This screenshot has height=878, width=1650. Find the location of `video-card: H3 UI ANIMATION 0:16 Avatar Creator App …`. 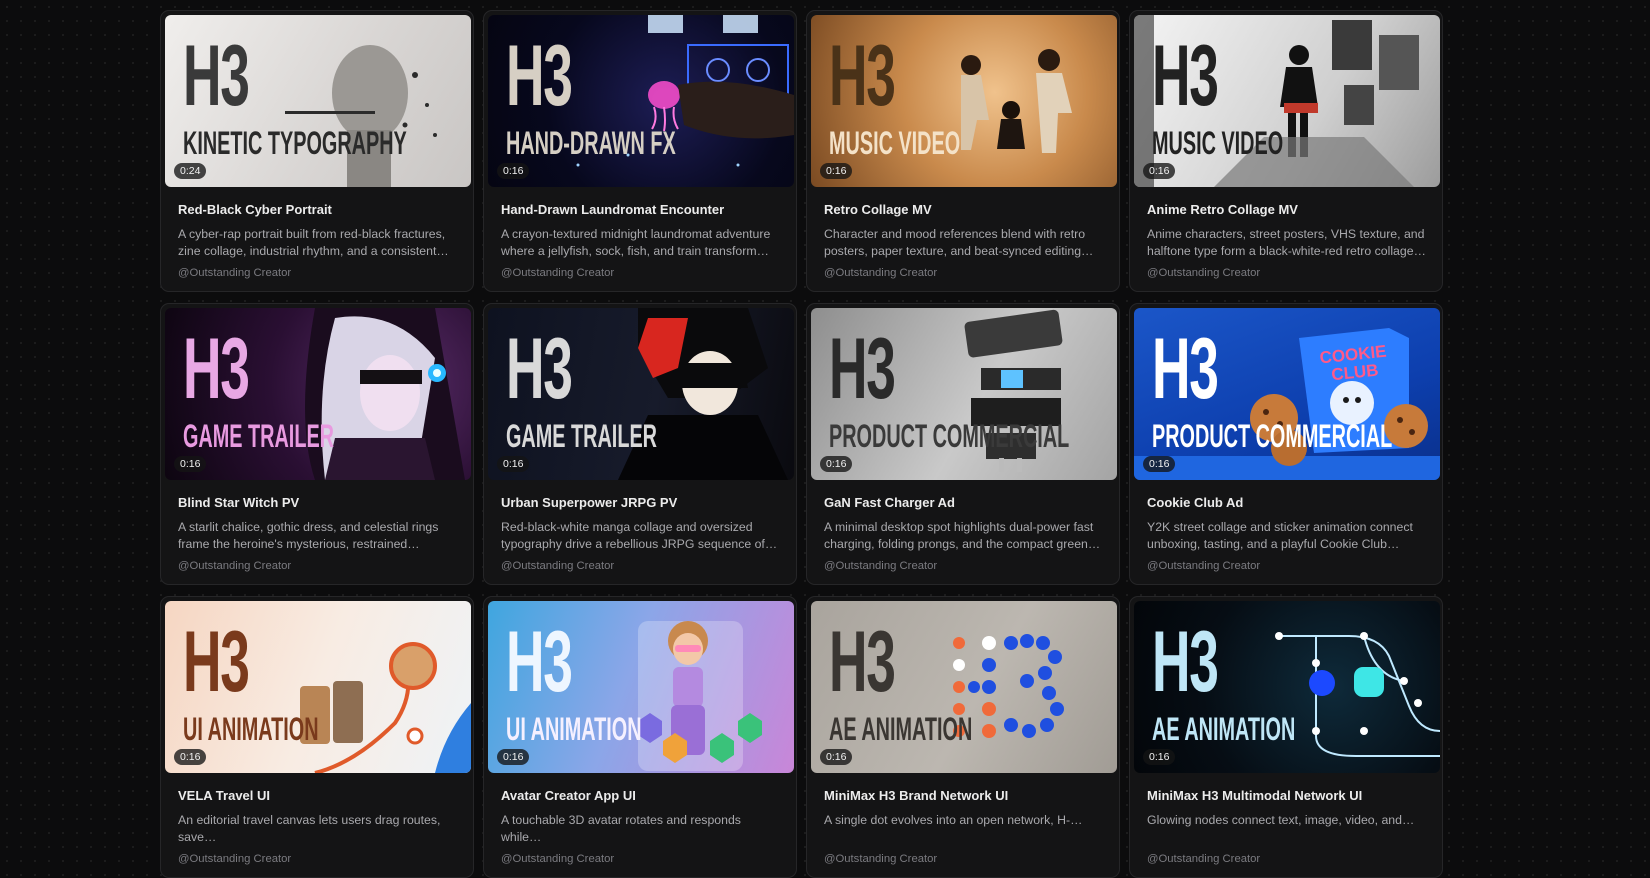

video-card: H3 UI ANIMATION 0:16 Avatar Creator App … is located at coordinates (640, 737).